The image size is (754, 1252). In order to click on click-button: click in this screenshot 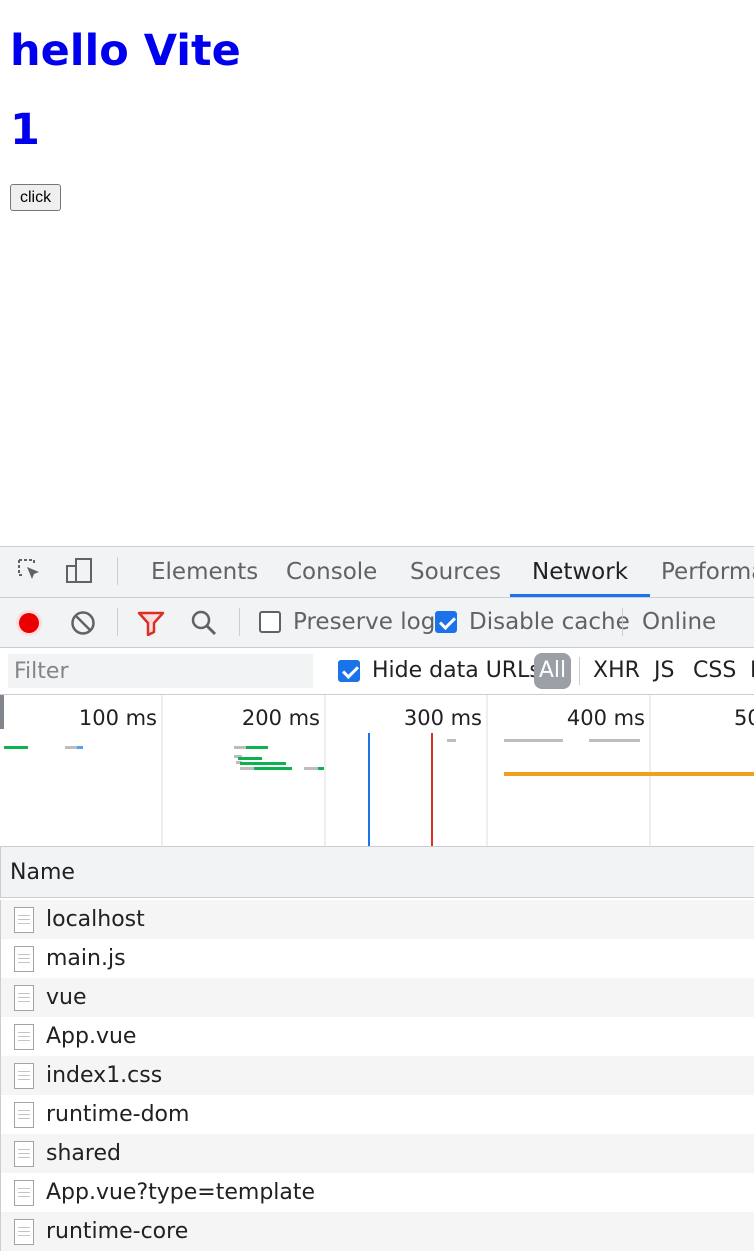, I will do `click(36, 197)`.